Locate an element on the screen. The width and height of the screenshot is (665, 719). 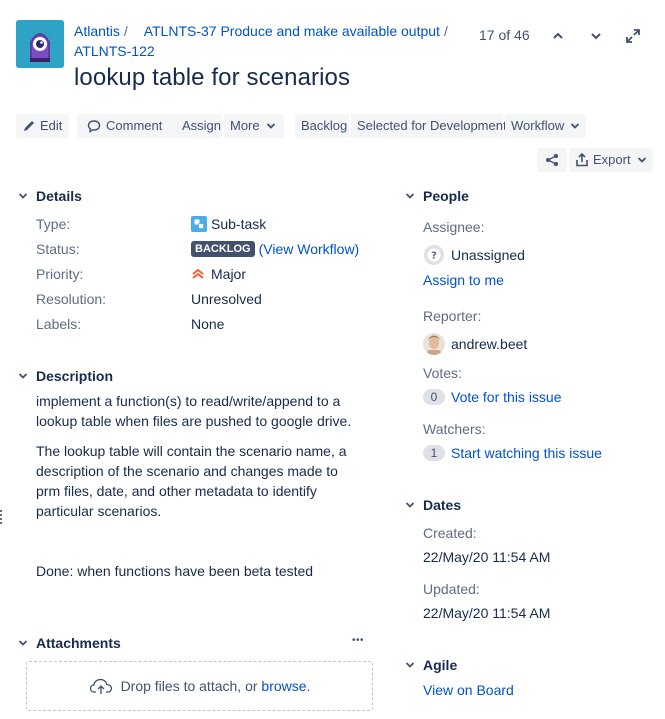
backlog-transition-button: Backlog is located at coordinates (322, 126).